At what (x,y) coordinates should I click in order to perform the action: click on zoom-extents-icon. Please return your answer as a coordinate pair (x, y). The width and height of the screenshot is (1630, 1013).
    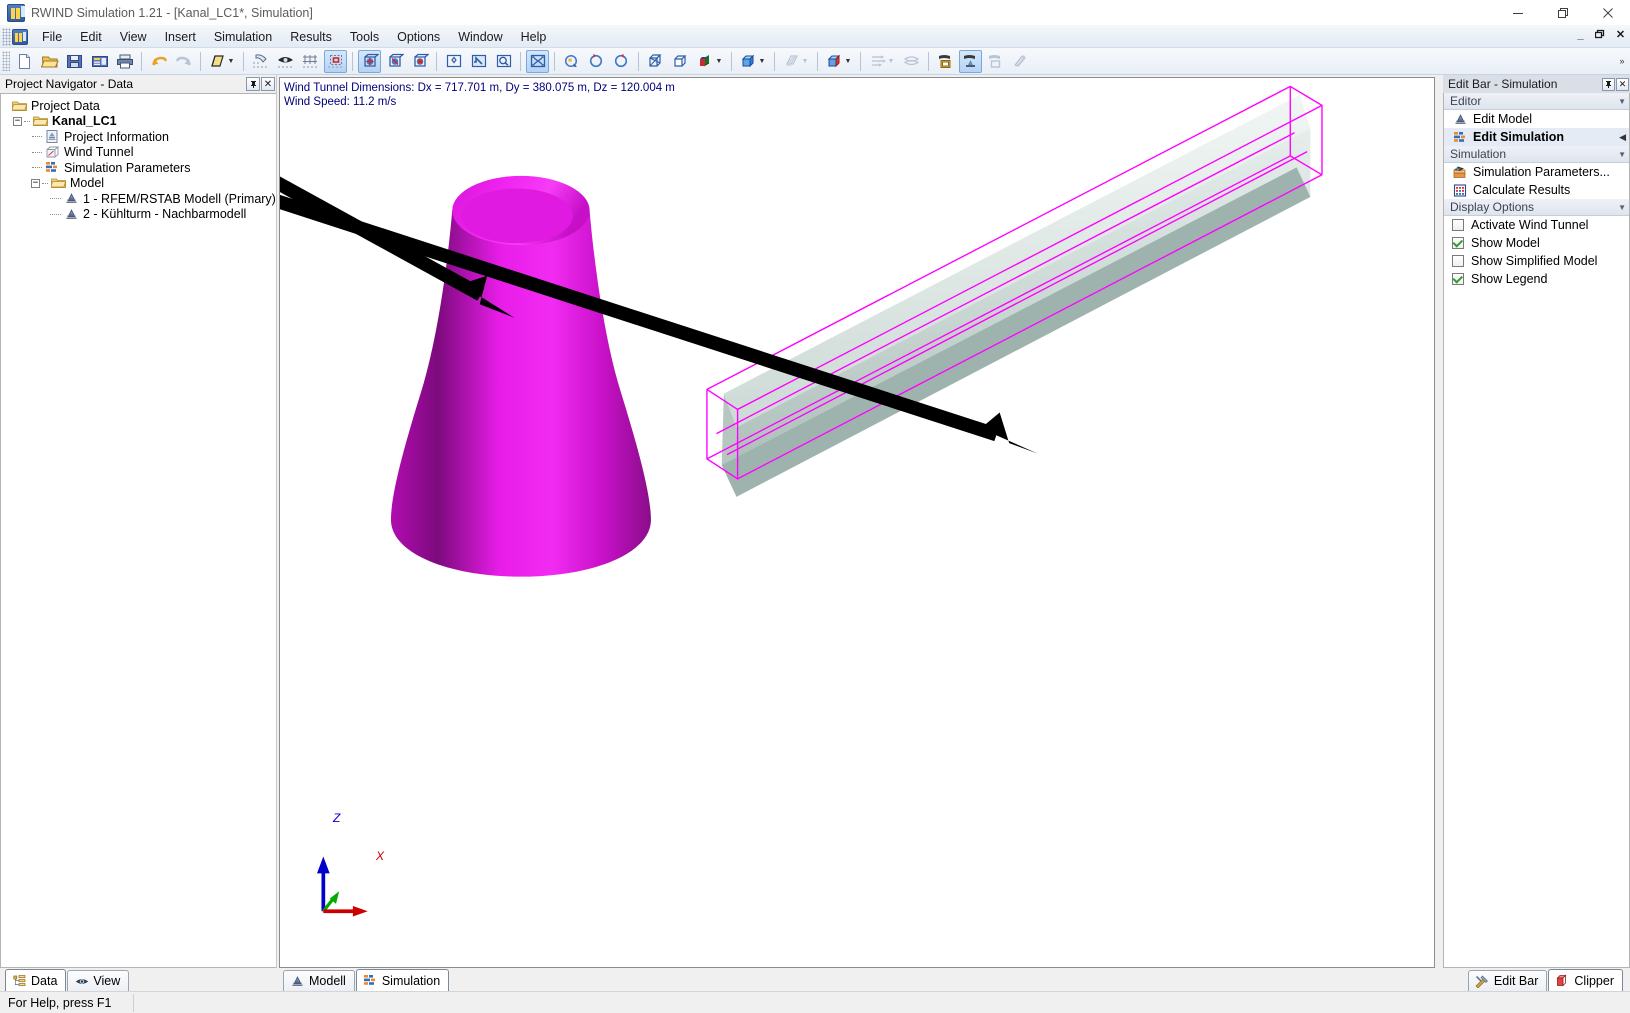
    Looking at the image, I should click on (453, 61).